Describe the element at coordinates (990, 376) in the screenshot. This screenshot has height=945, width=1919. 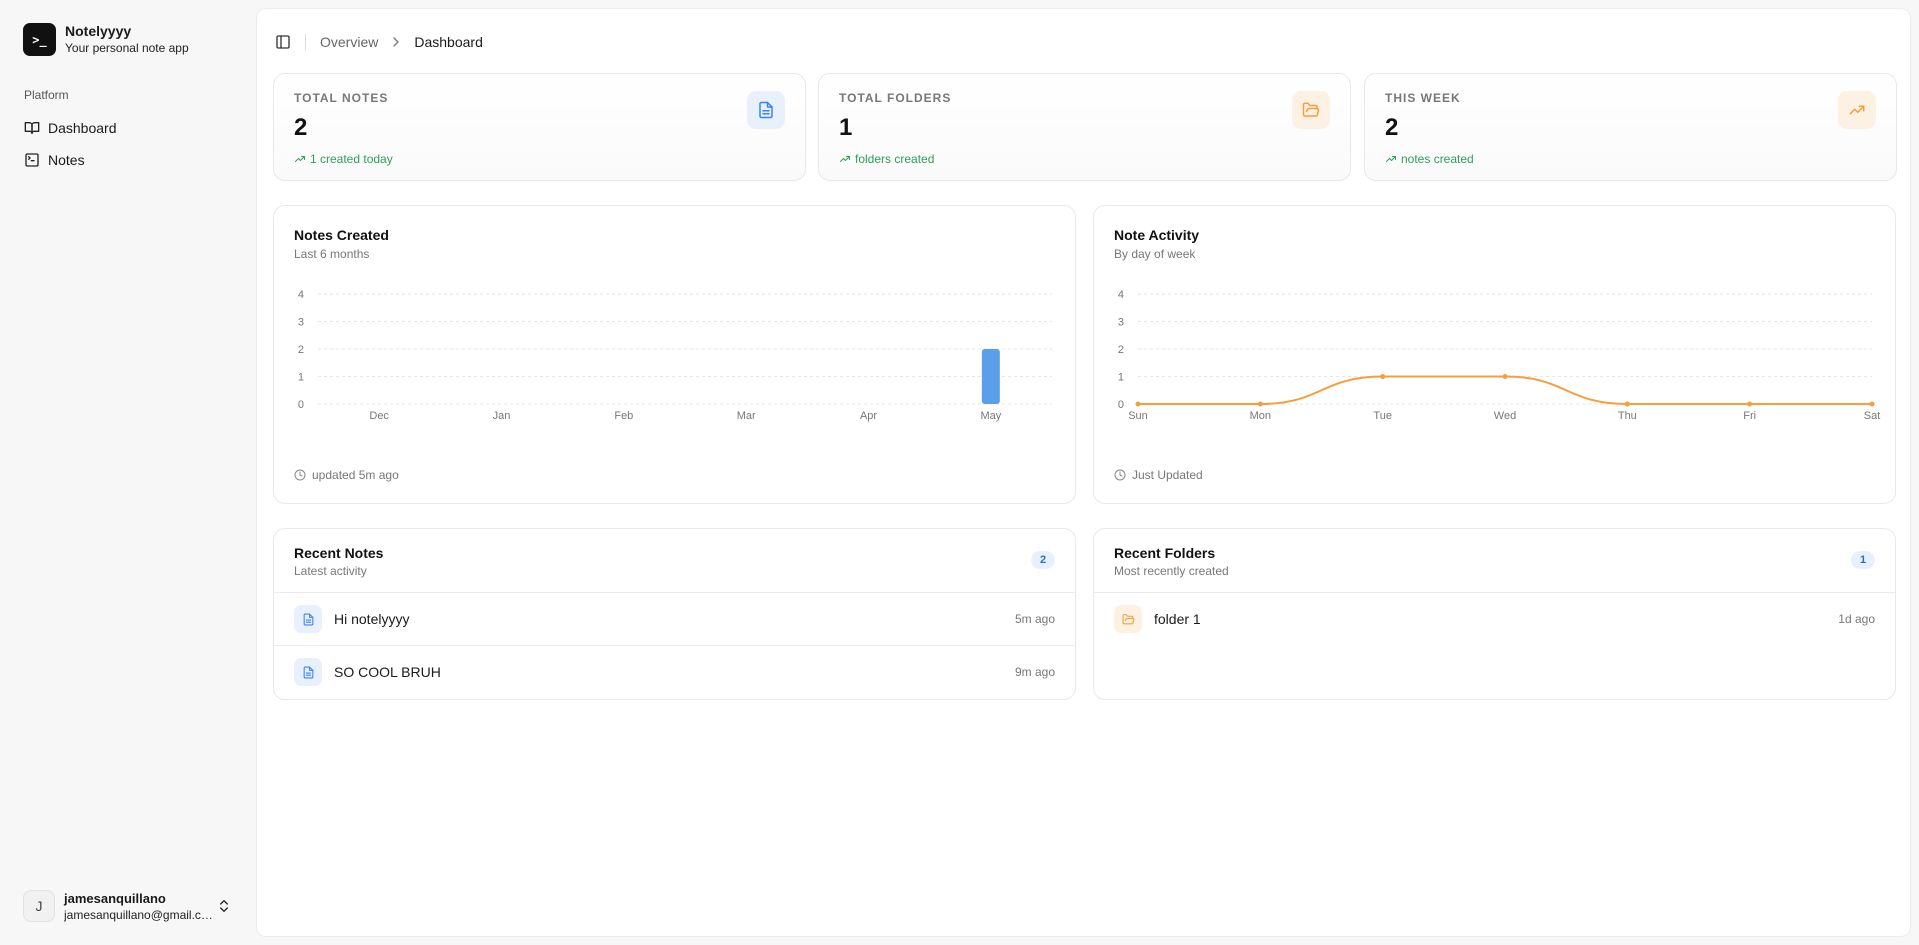
I see `bar` at that location.